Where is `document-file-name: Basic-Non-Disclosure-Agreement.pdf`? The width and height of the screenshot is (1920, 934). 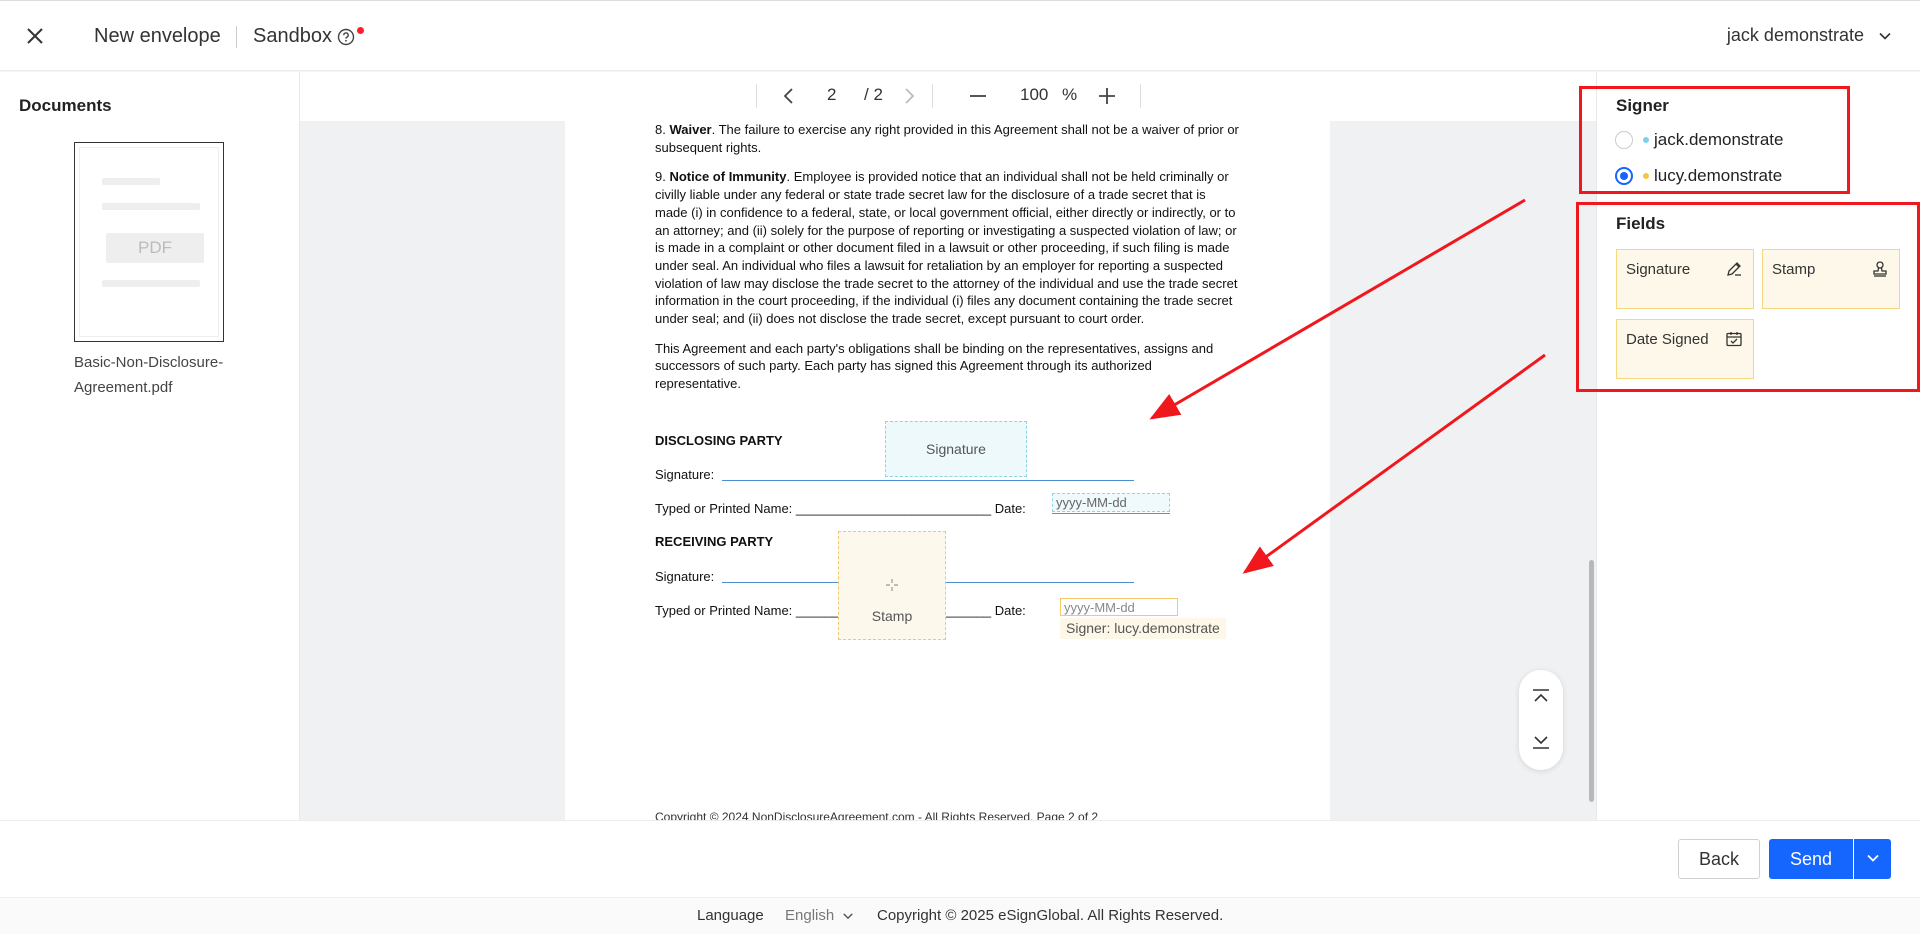 document-file-name: Basic-Non-Disclosure-Agreement.pdf is located at coordinates (149, 375).